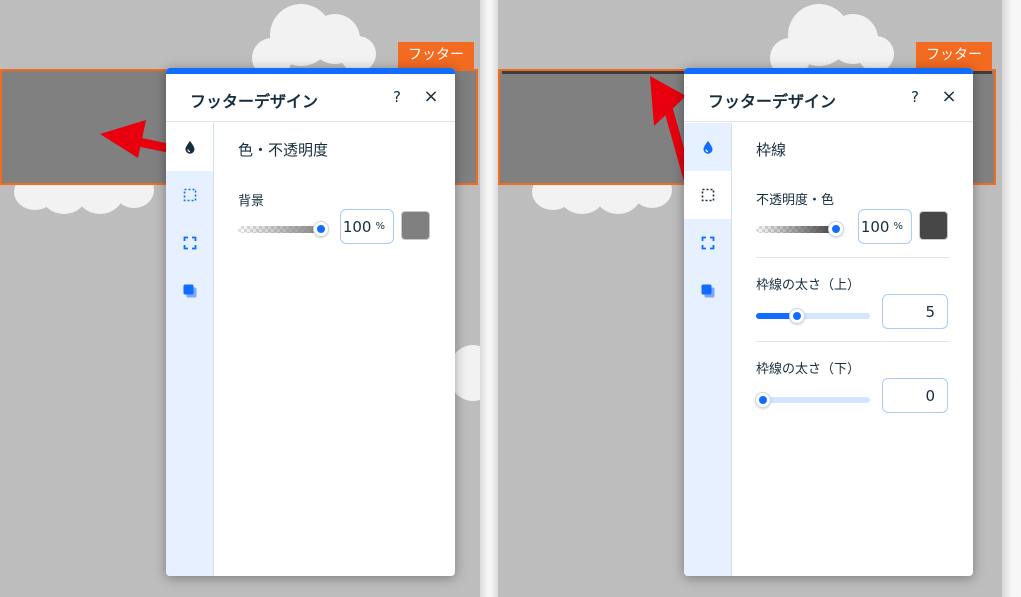  Describe the element at coordinates (915, 311) in the screenshot. I see `border-top-width-input: 5` at that location.